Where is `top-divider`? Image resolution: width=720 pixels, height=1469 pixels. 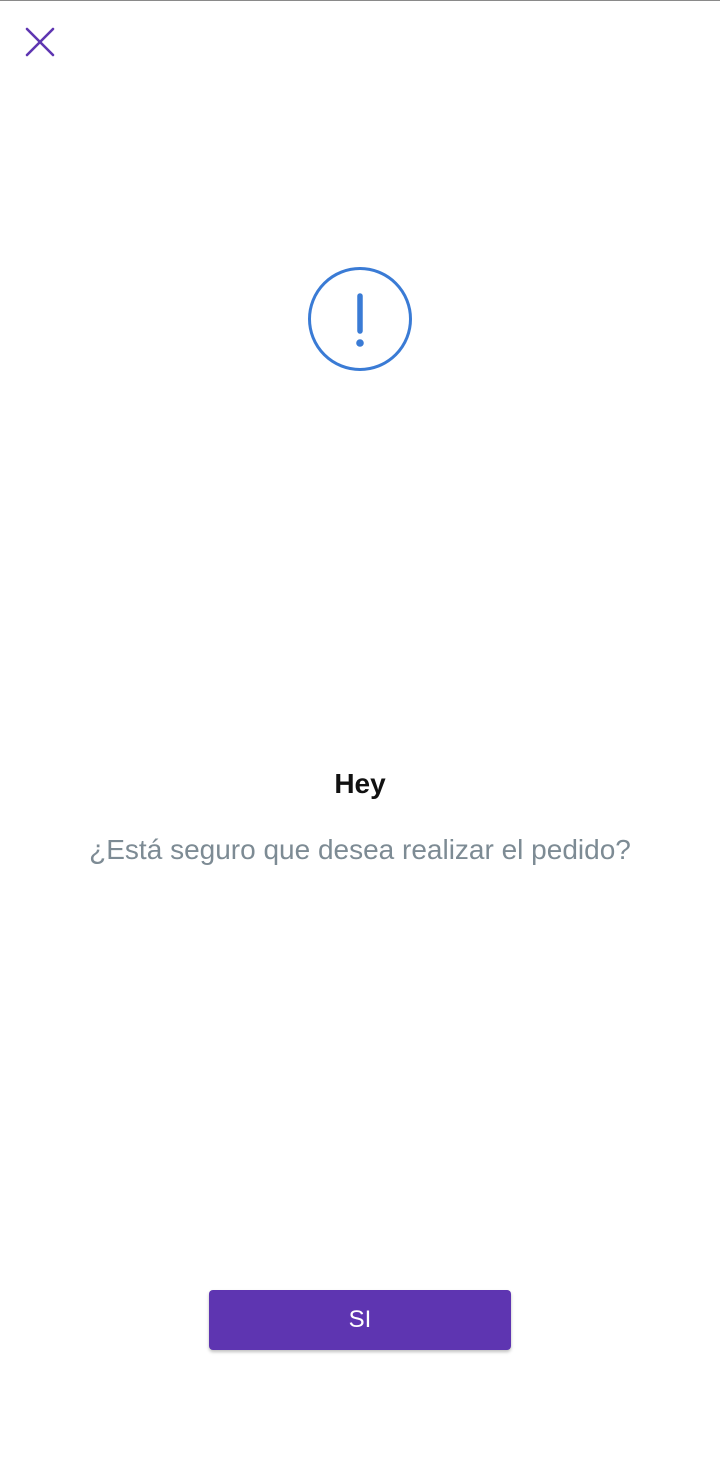 top-divider is located at coordinates (360, 0).